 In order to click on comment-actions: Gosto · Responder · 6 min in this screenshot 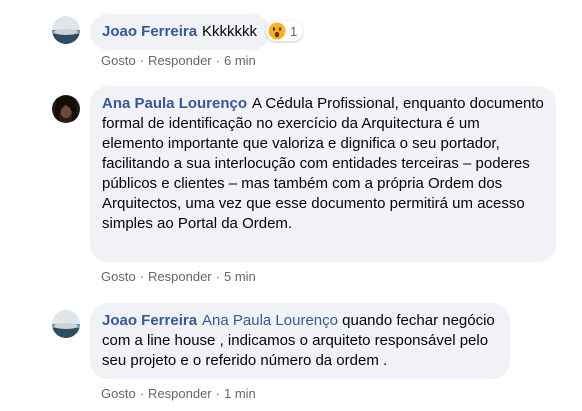, I will do `click(178, 60)`.